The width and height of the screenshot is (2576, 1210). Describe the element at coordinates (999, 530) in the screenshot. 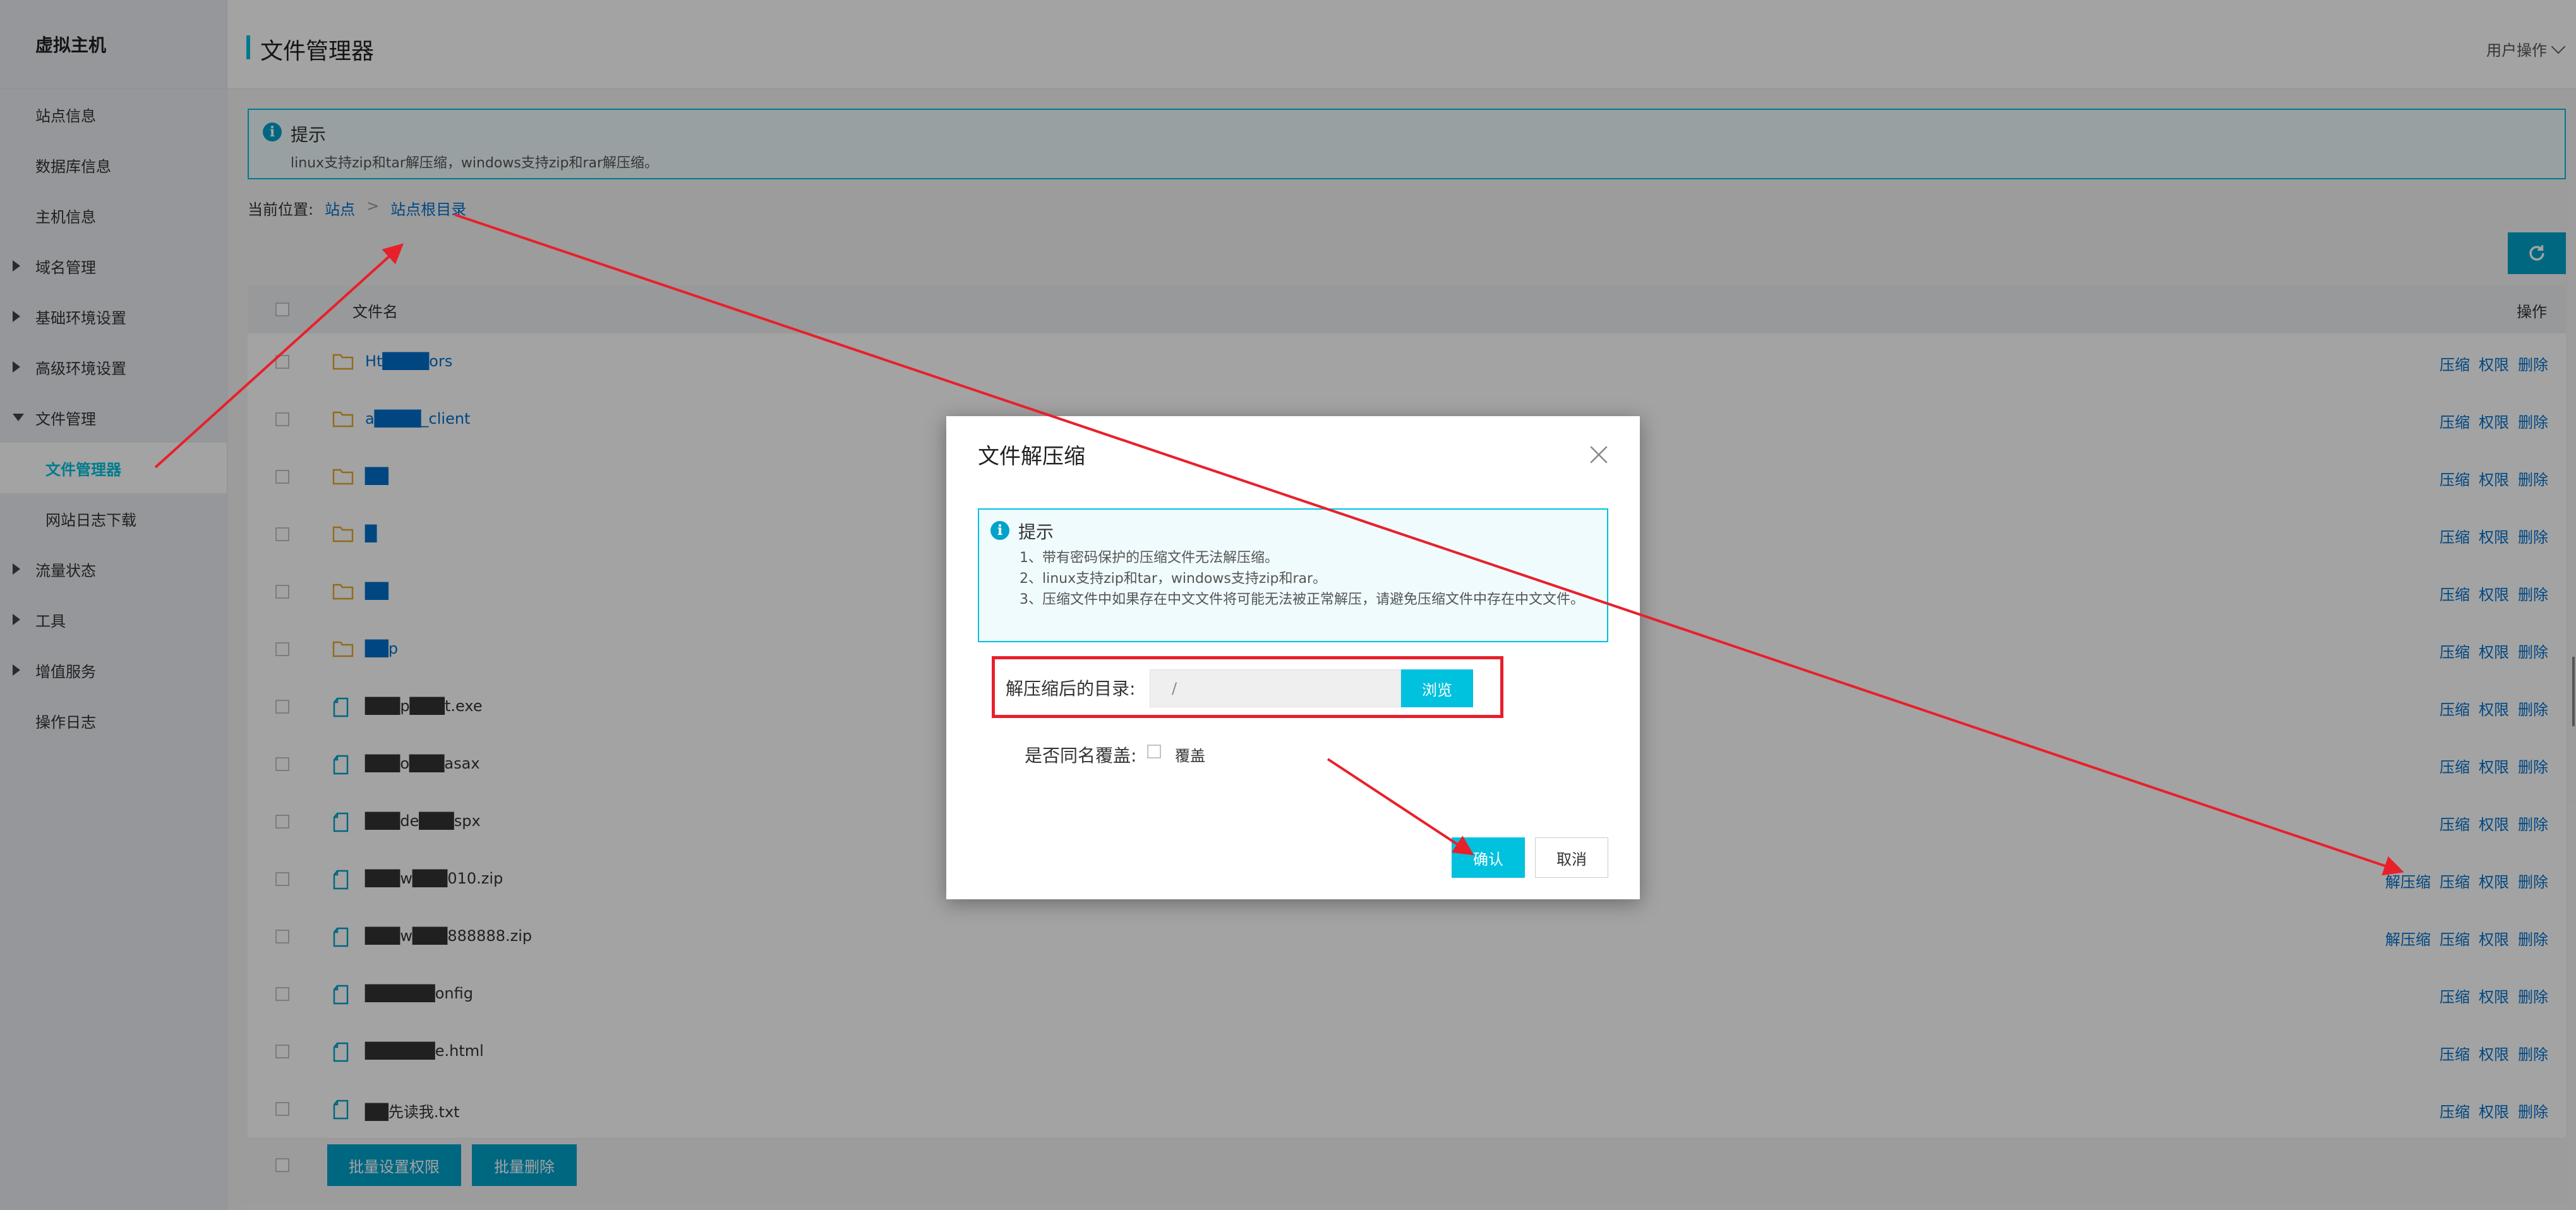

I see `info-icon: i` at that location.